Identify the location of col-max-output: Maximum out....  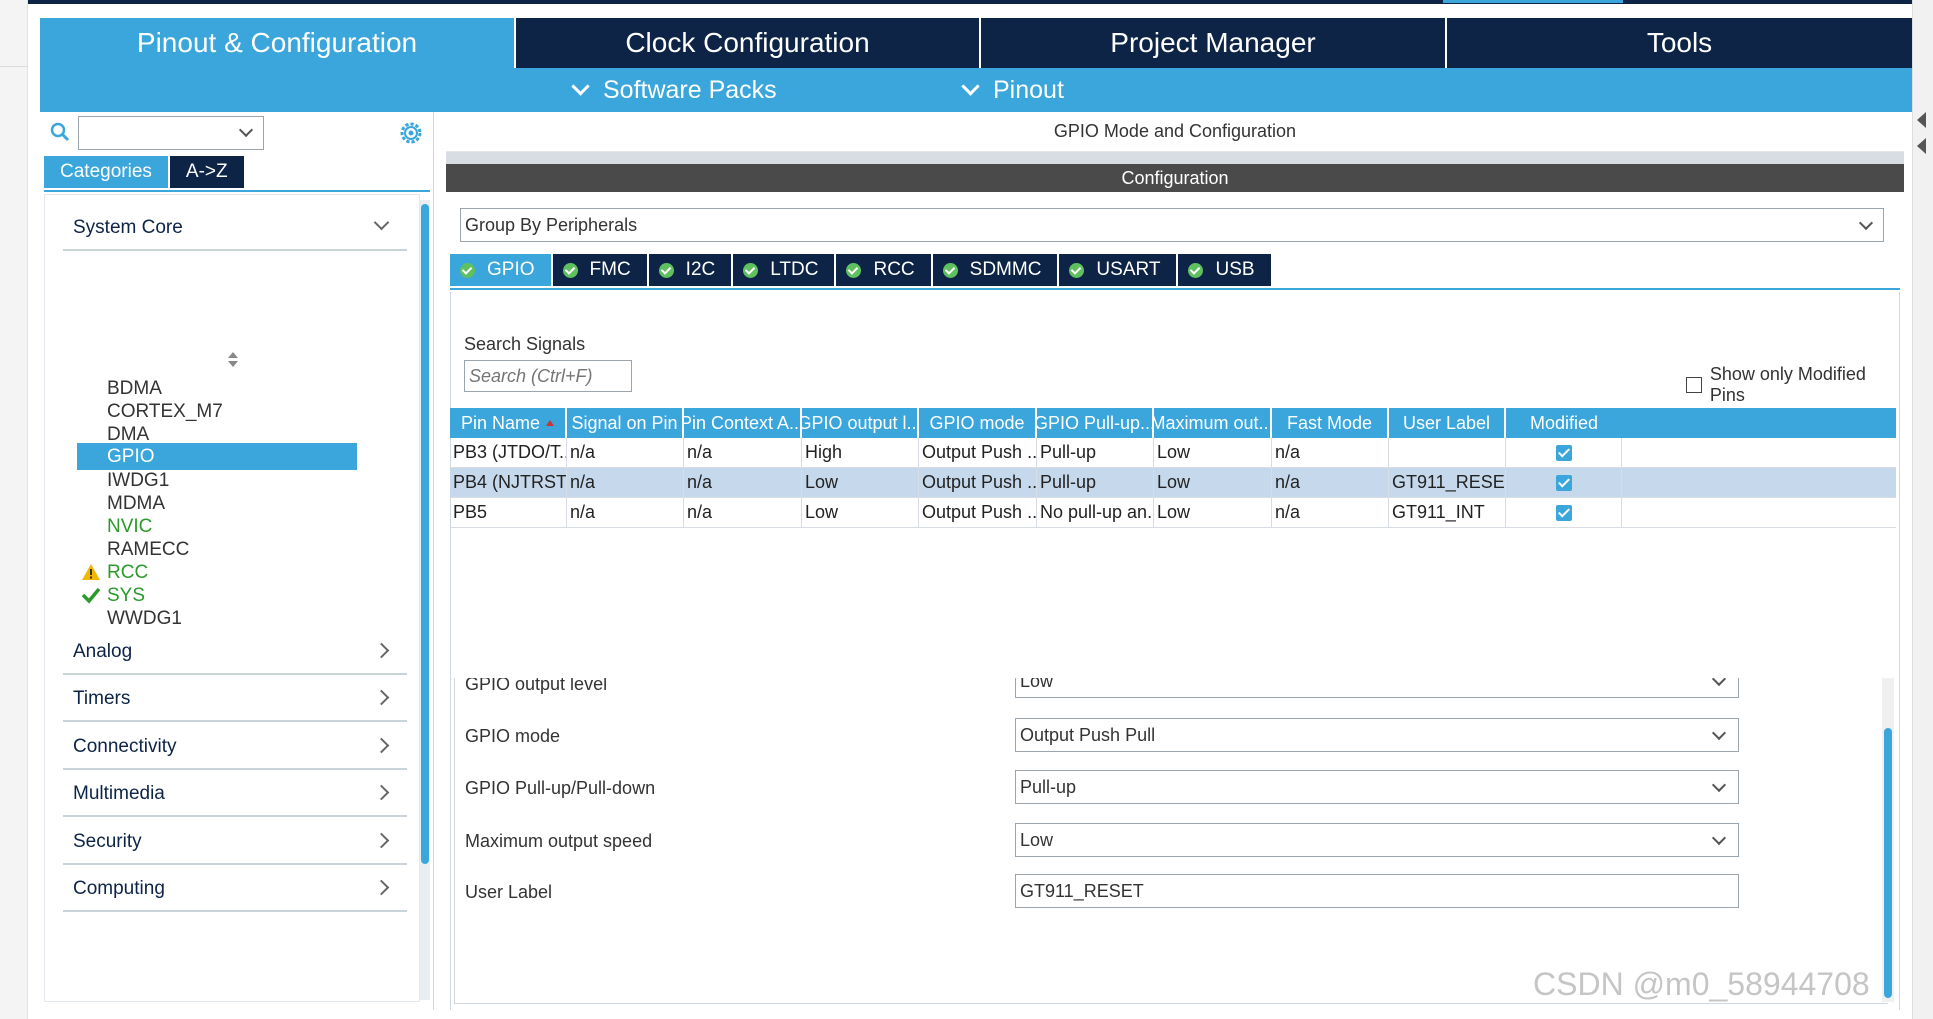
(1213, 423).